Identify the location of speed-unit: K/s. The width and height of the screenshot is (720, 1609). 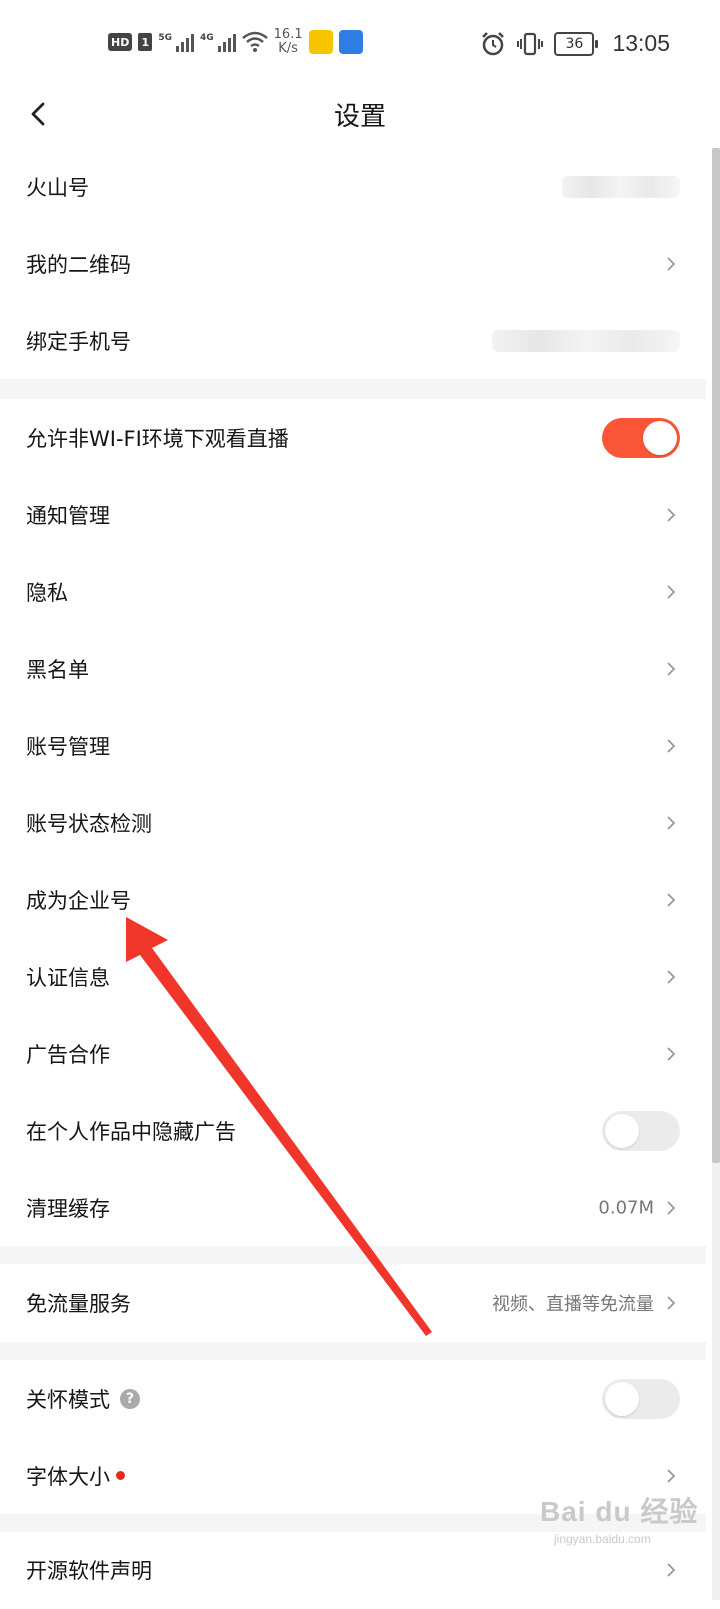
(288, 48).